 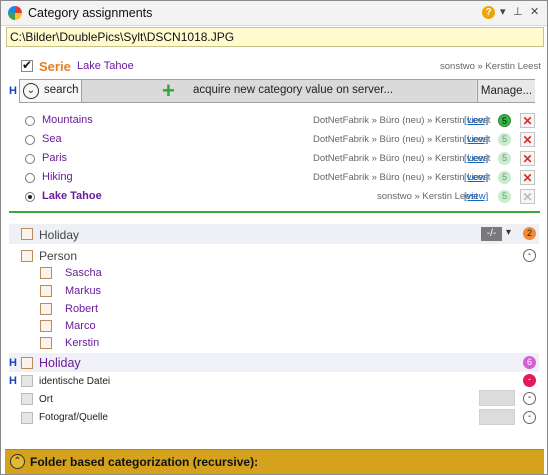 I want to click on person-child-label: Markus, so click(x=83, y=291).